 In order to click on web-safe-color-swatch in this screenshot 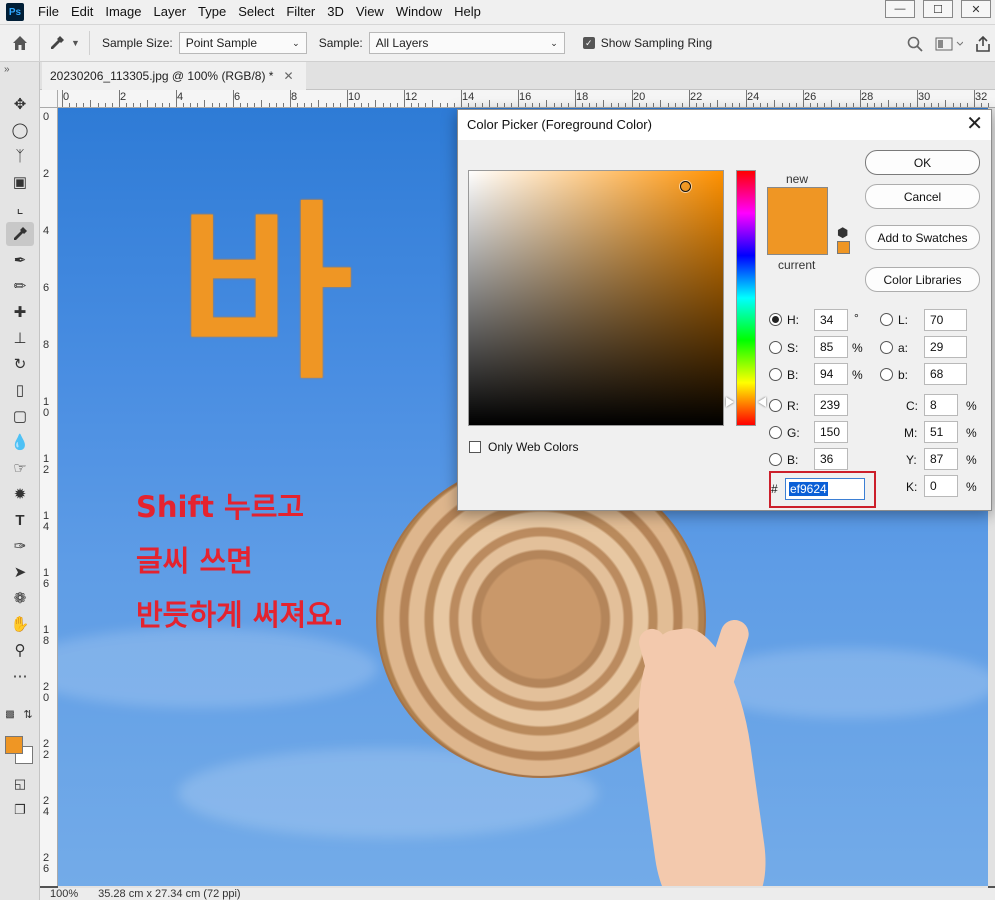, I will do `click(843, 247)`.